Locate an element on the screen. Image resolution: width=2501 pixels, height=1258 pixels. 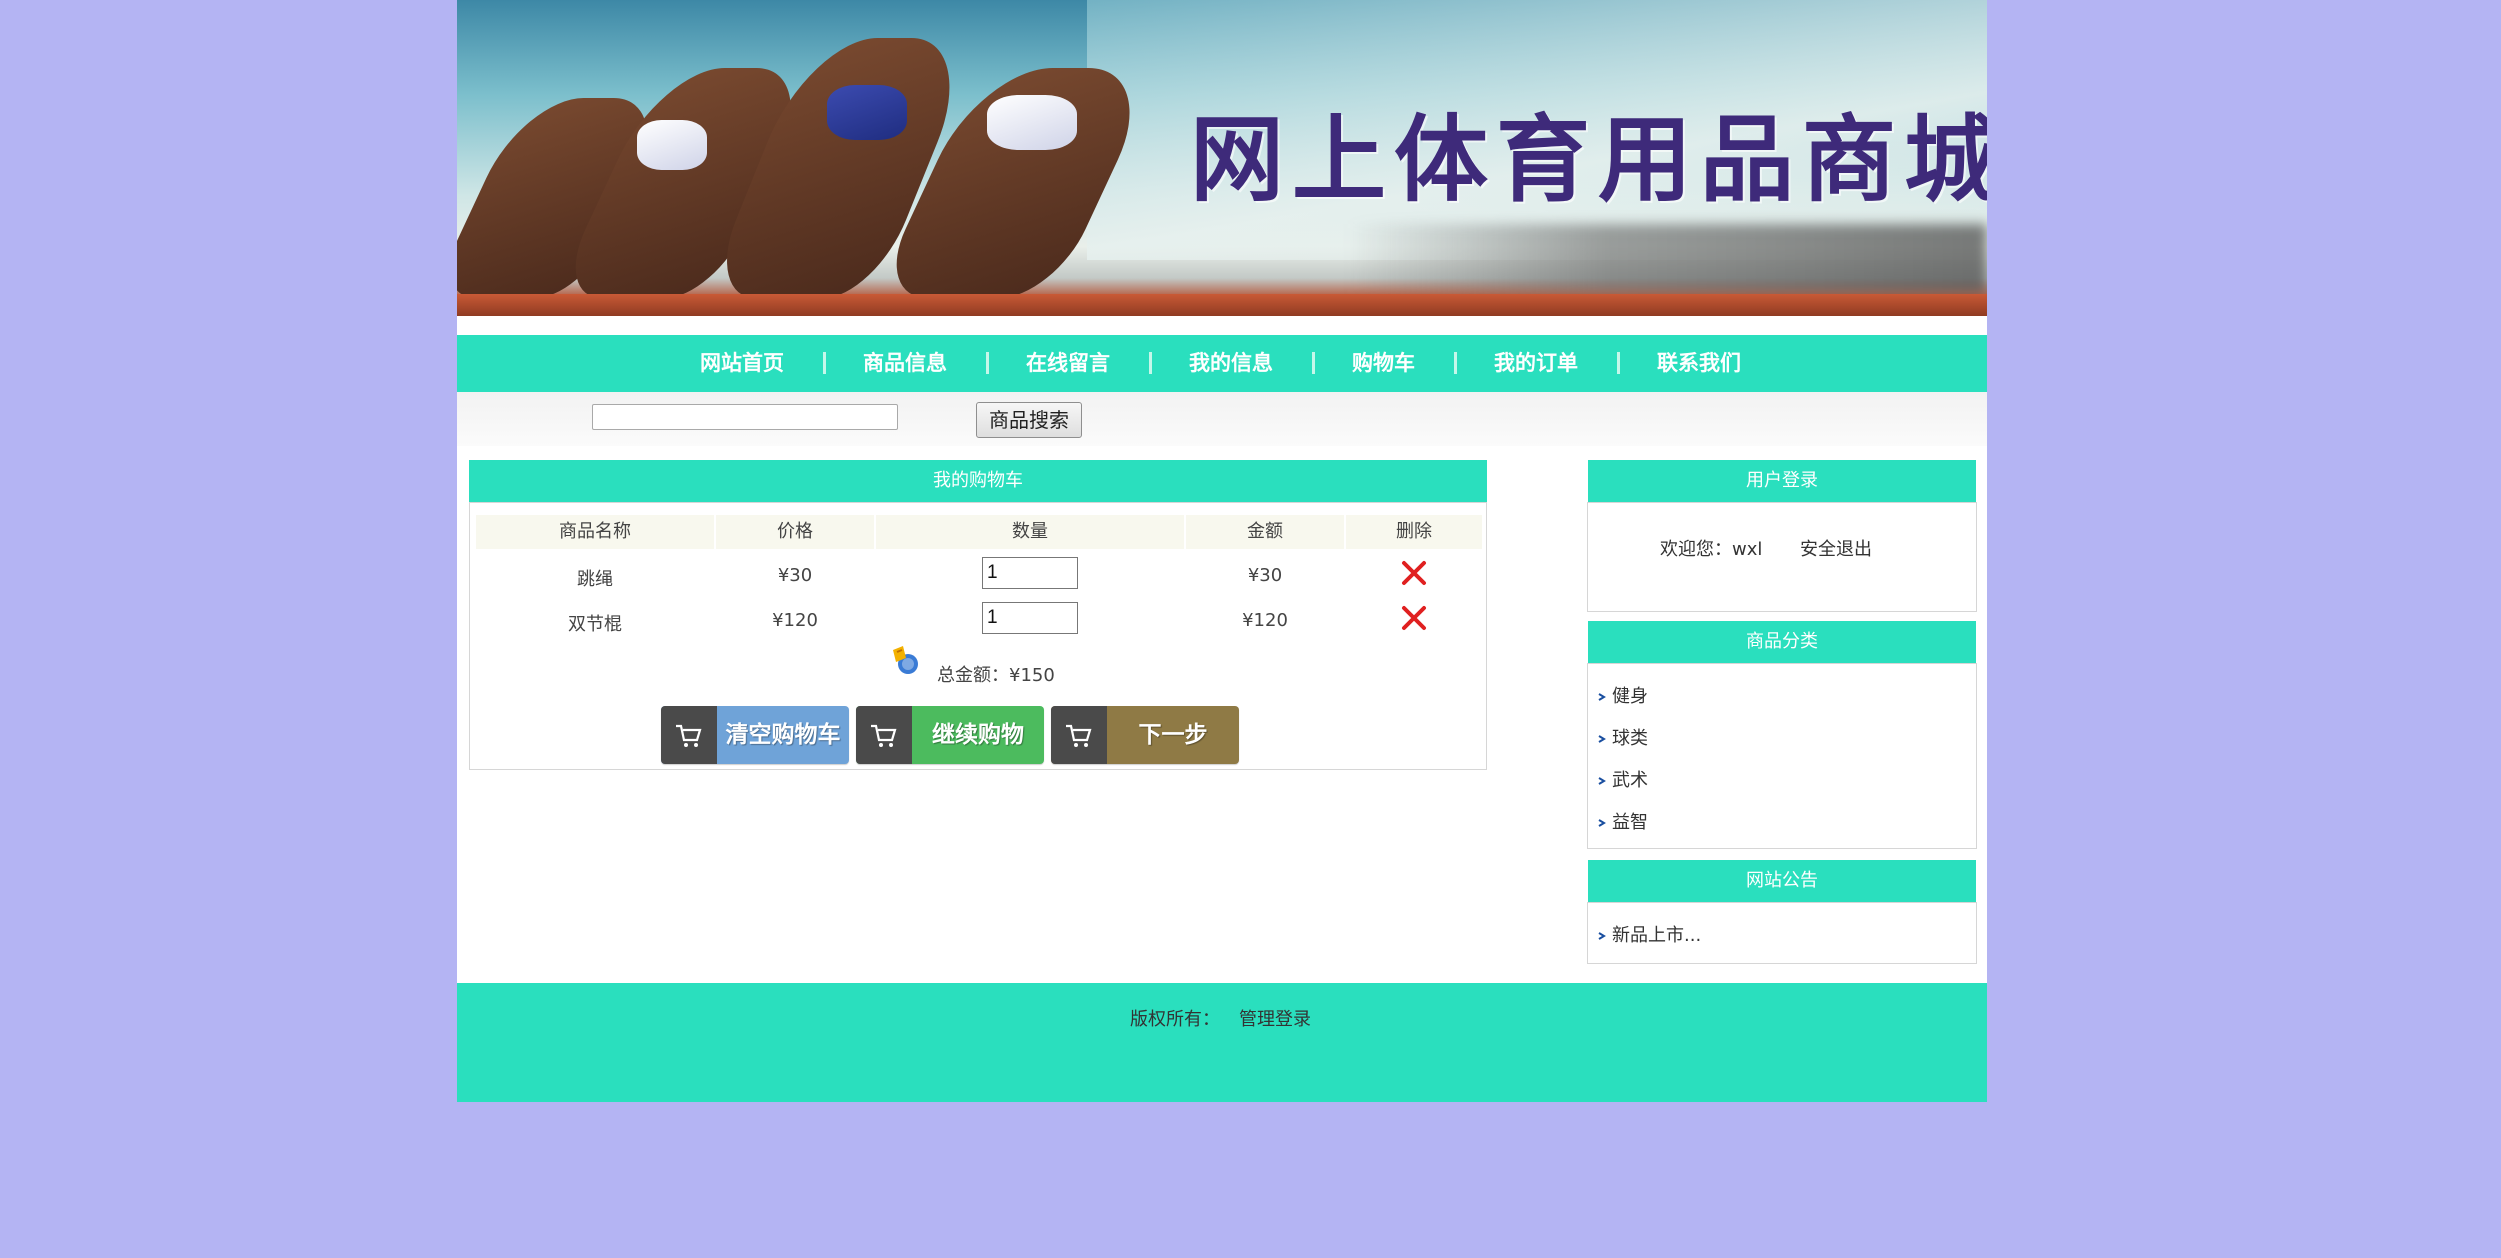
welcome-text: 欢迎您：wxl is located at coordinates (1711, 549).